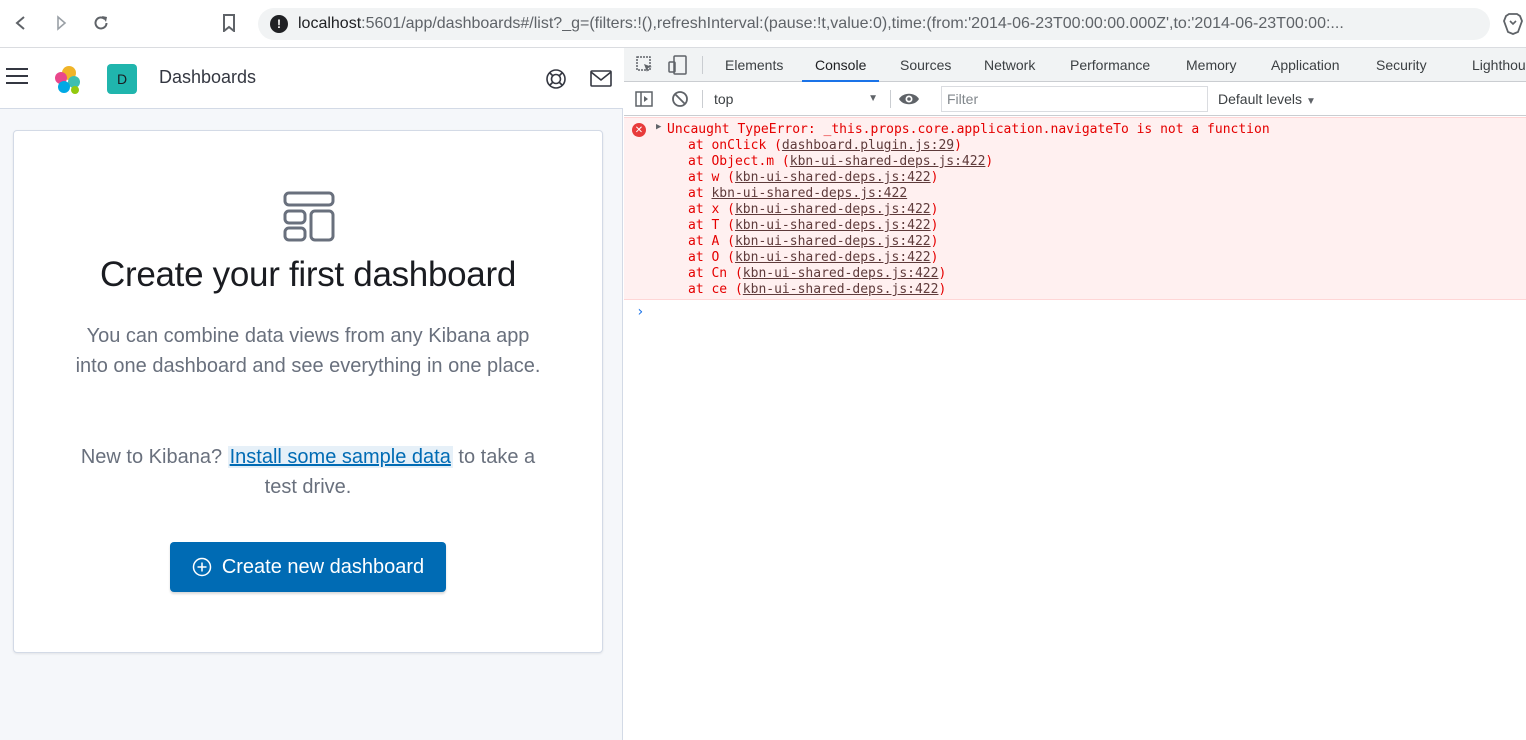  Describe the element at coordinates (122, 79) in the screenshot. I see `space-avatar: D` at that location.